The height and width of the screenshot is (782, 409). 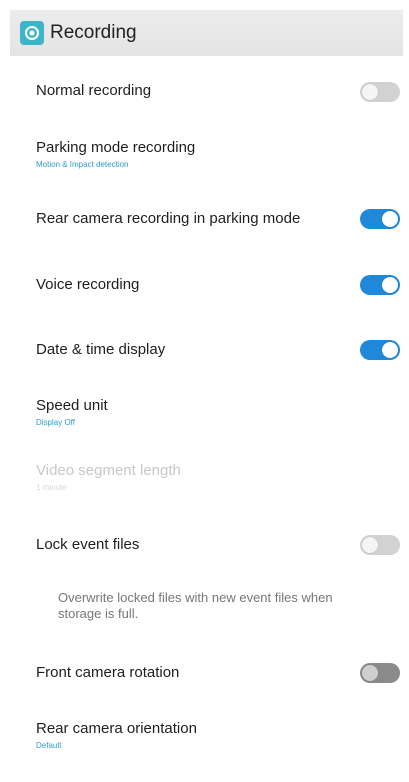 What do you see at coordinates (116, 147) in the screenshot?
I see `setting-label: Parking mode recording` at bounding box center [116, 147].